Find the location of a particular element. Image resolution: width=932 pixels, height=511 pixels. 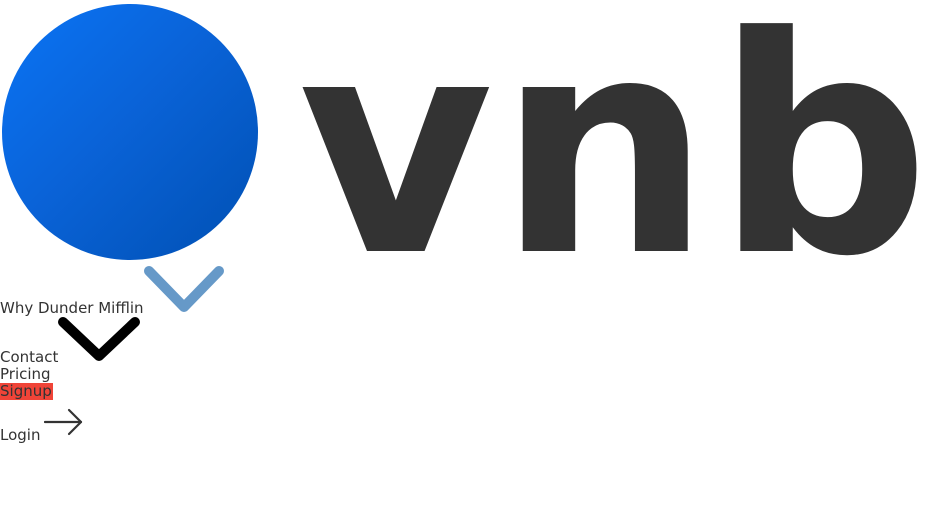

brand-logo is located at coordinates (130, 132).